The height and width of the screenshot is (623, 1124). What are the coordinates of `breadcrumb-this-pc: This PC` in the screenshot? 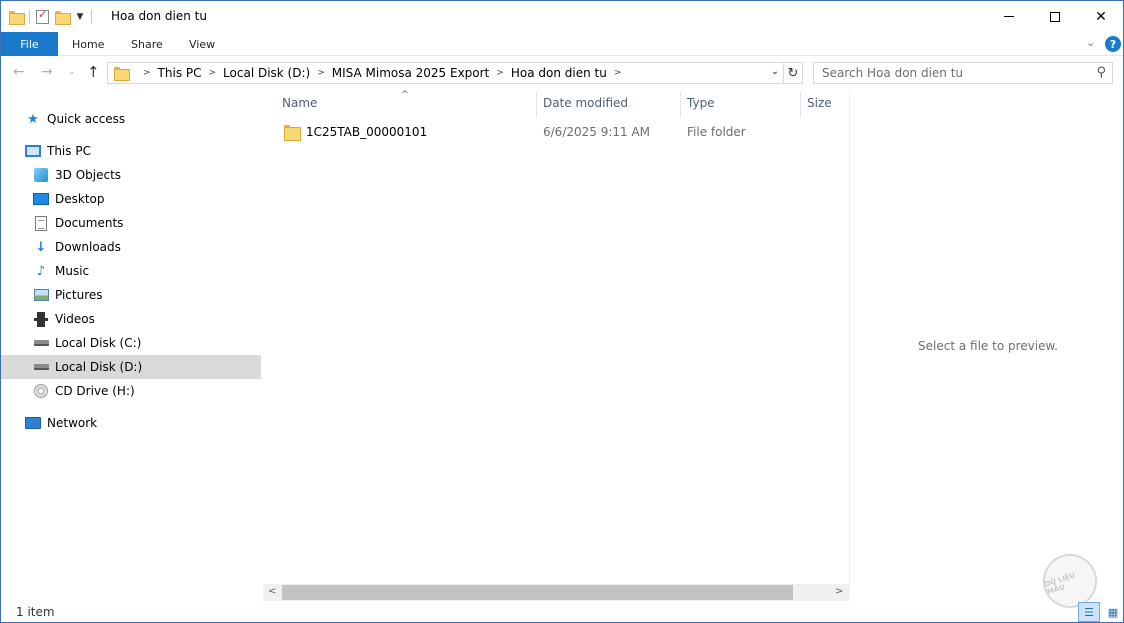 It's located at (180, 73).